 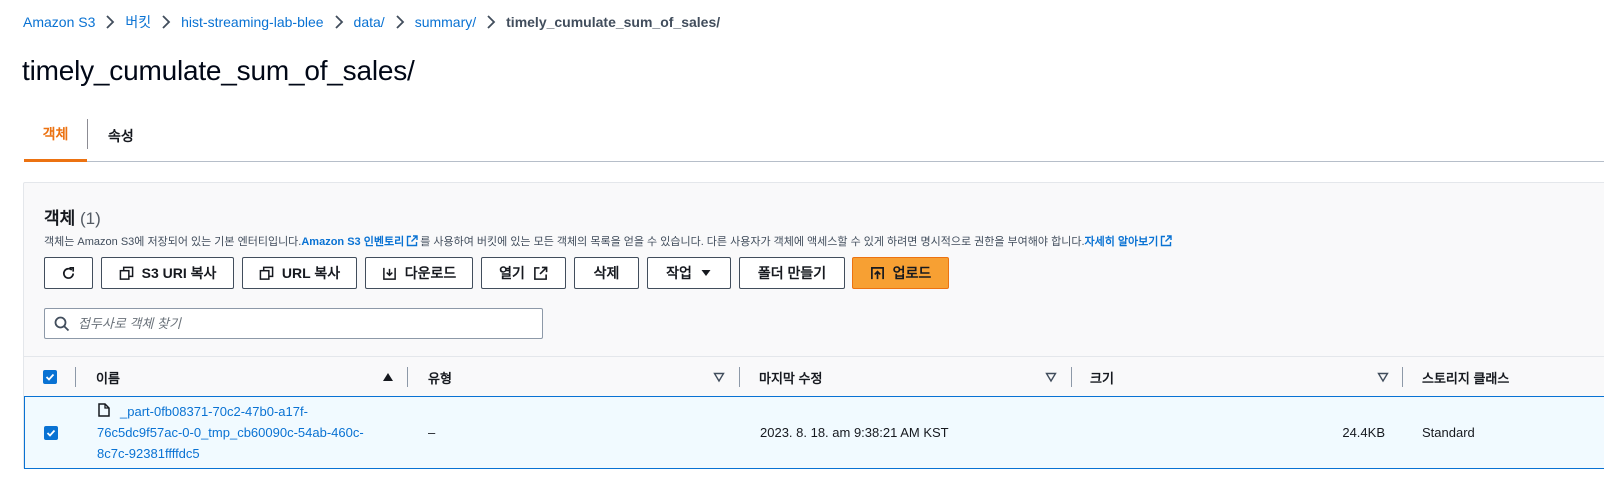 What do you see at coordinates (230, 432) in the screenshot?
I see `file-name-line-2: 76c5dc9f57ac-0-0_tmp_cb60090c-54ab-460c-` at bounding box center [230, 432].